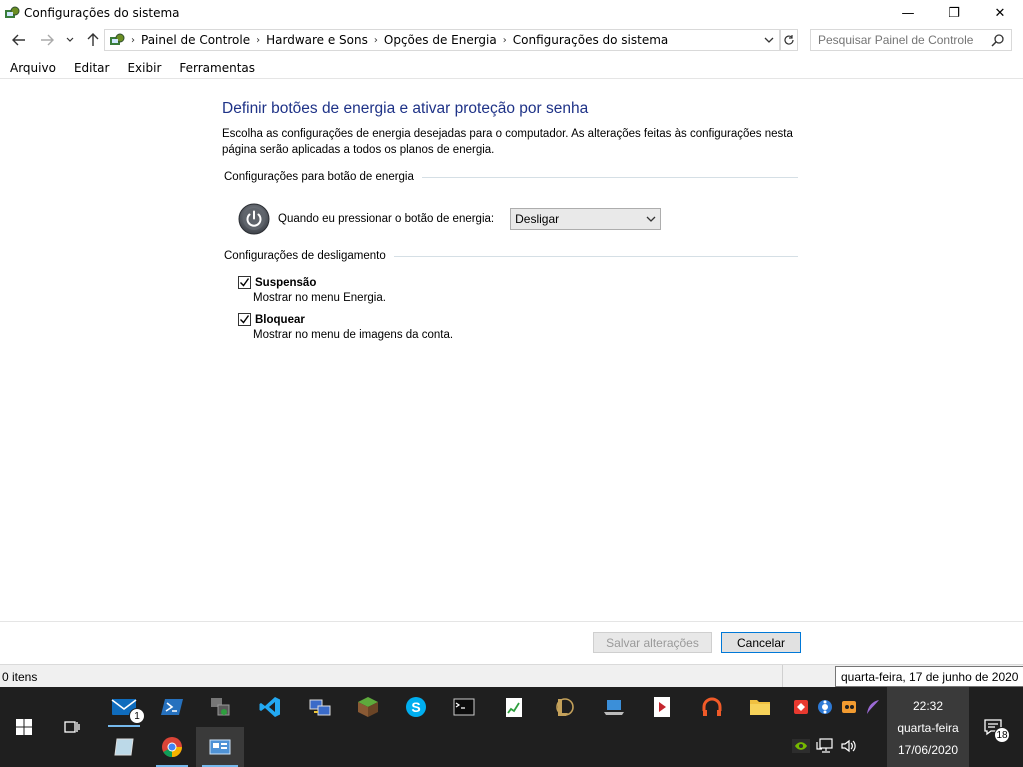 The height and width of the screenshot is (767, 1023). I want to click on close-button: ✕, so click(1000, 13).